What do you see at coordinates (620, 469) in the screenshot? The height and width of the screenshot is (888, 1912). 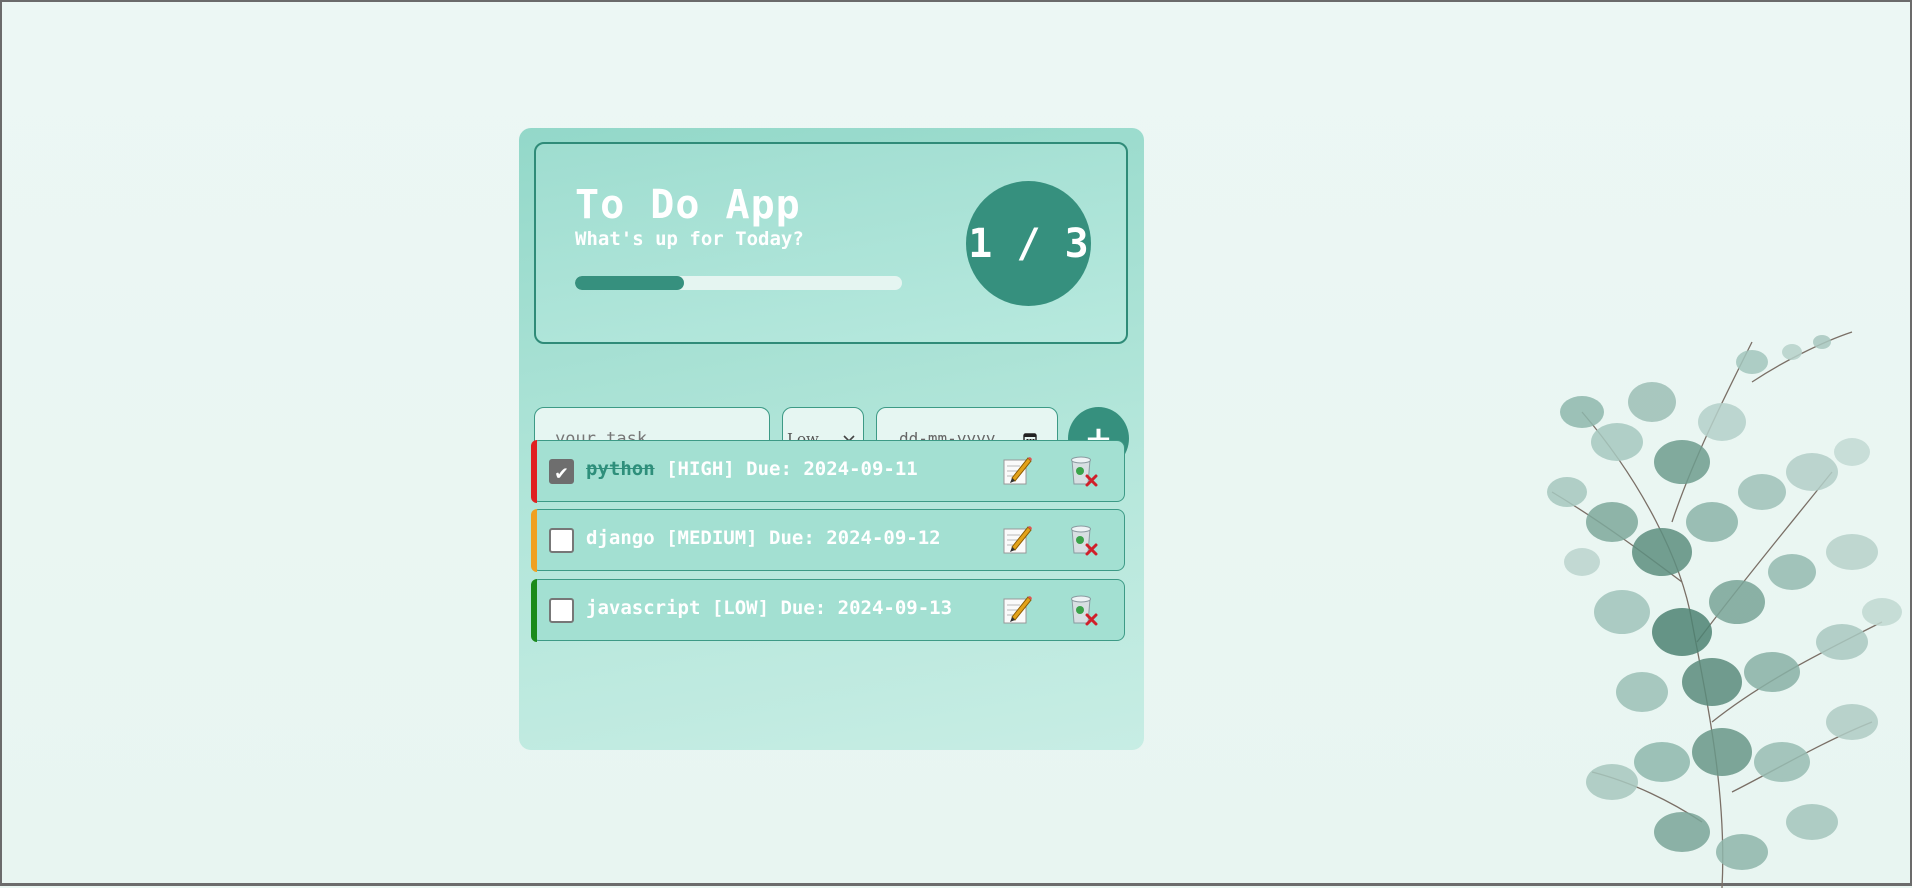 I see `task-name: python` at bounding box center [620, 469].